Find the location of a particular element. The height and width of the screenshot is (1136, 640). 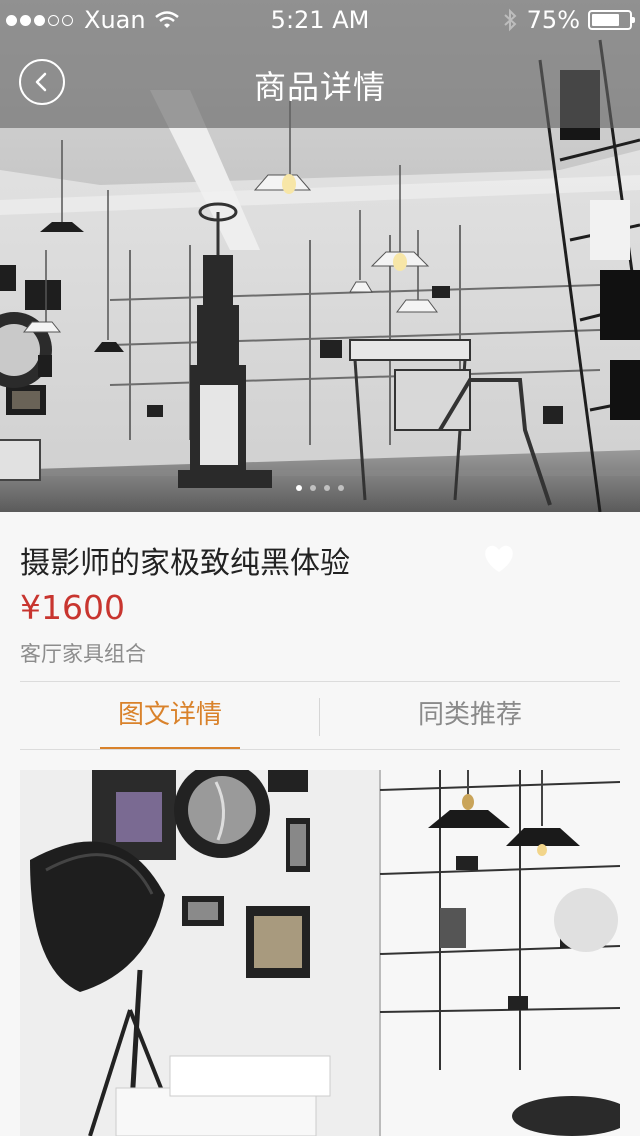

nav-bar: 商品详情 is located at coordinates (320, 84).